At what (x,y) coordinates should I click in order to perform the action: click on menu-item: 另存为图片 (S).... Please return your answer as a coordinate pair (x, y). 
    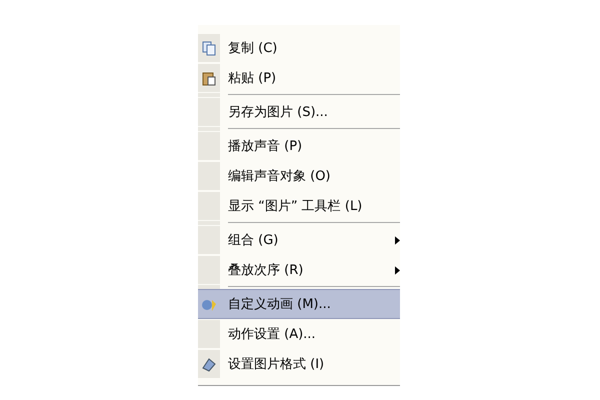
    Looking at the image, I should click on (299, 112).